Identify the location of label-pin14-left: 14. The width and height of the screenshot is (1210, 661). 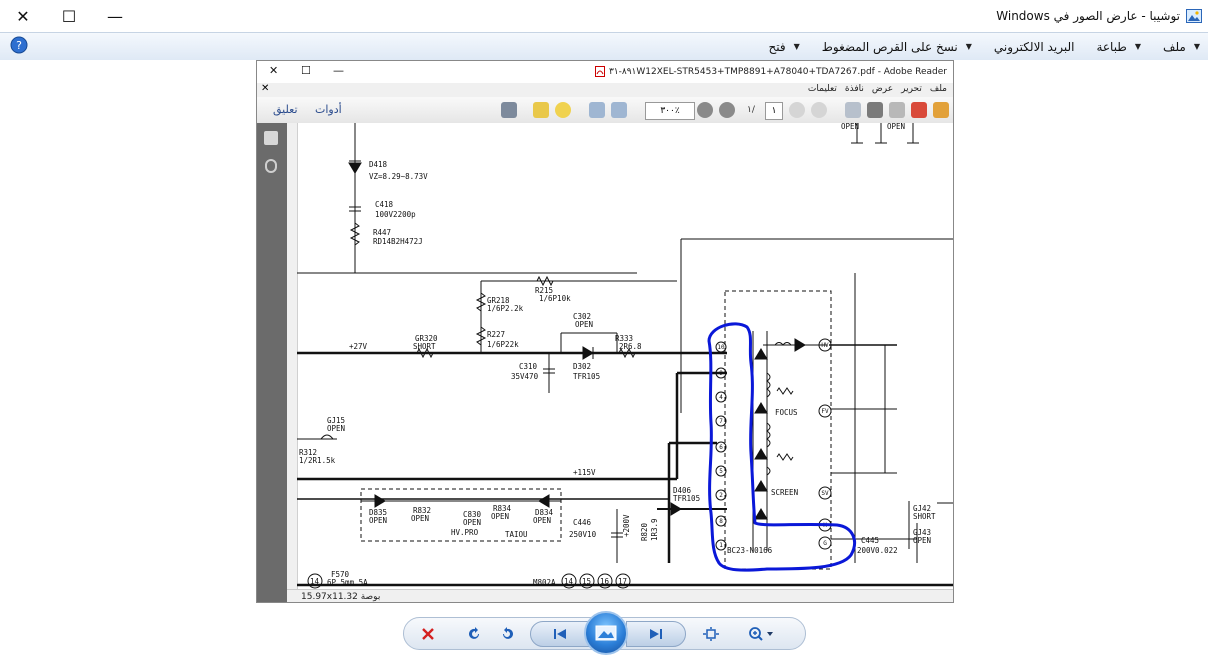
(315, 581).